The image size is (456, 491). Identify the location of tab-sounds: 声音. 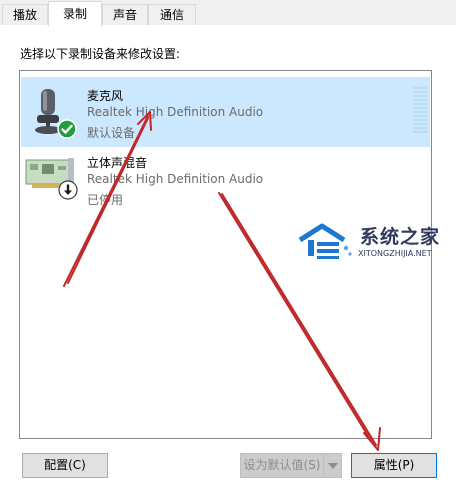
(125, 14).